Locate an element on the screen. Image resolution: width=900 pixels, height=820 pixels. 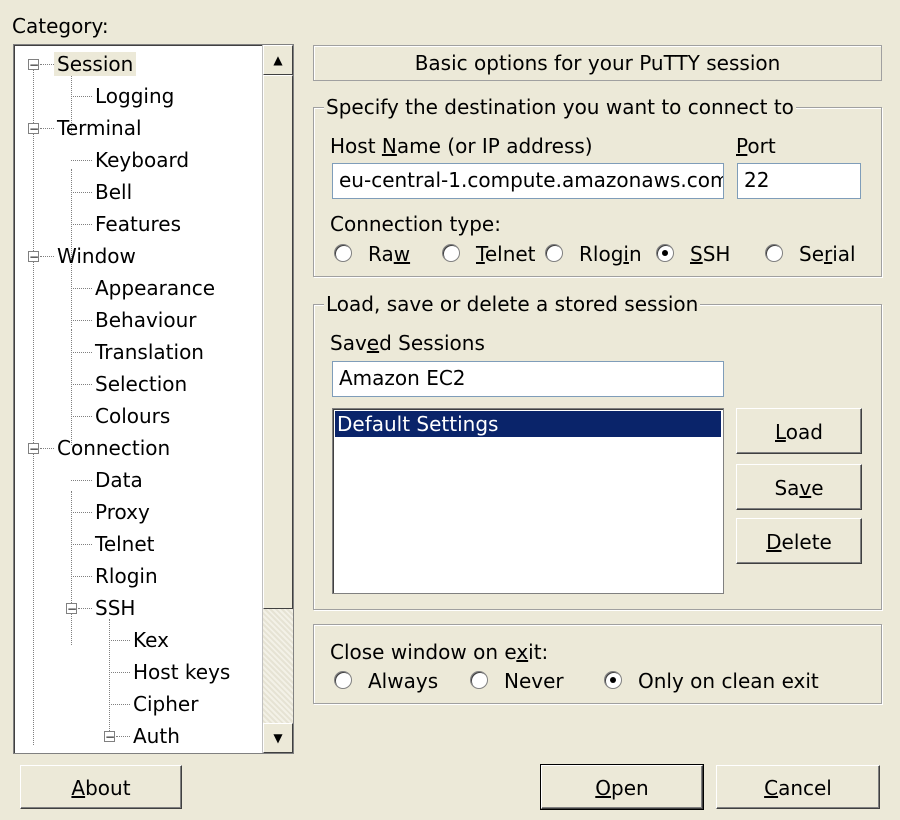
scroll-thumb is located at coordinates (278, 342).